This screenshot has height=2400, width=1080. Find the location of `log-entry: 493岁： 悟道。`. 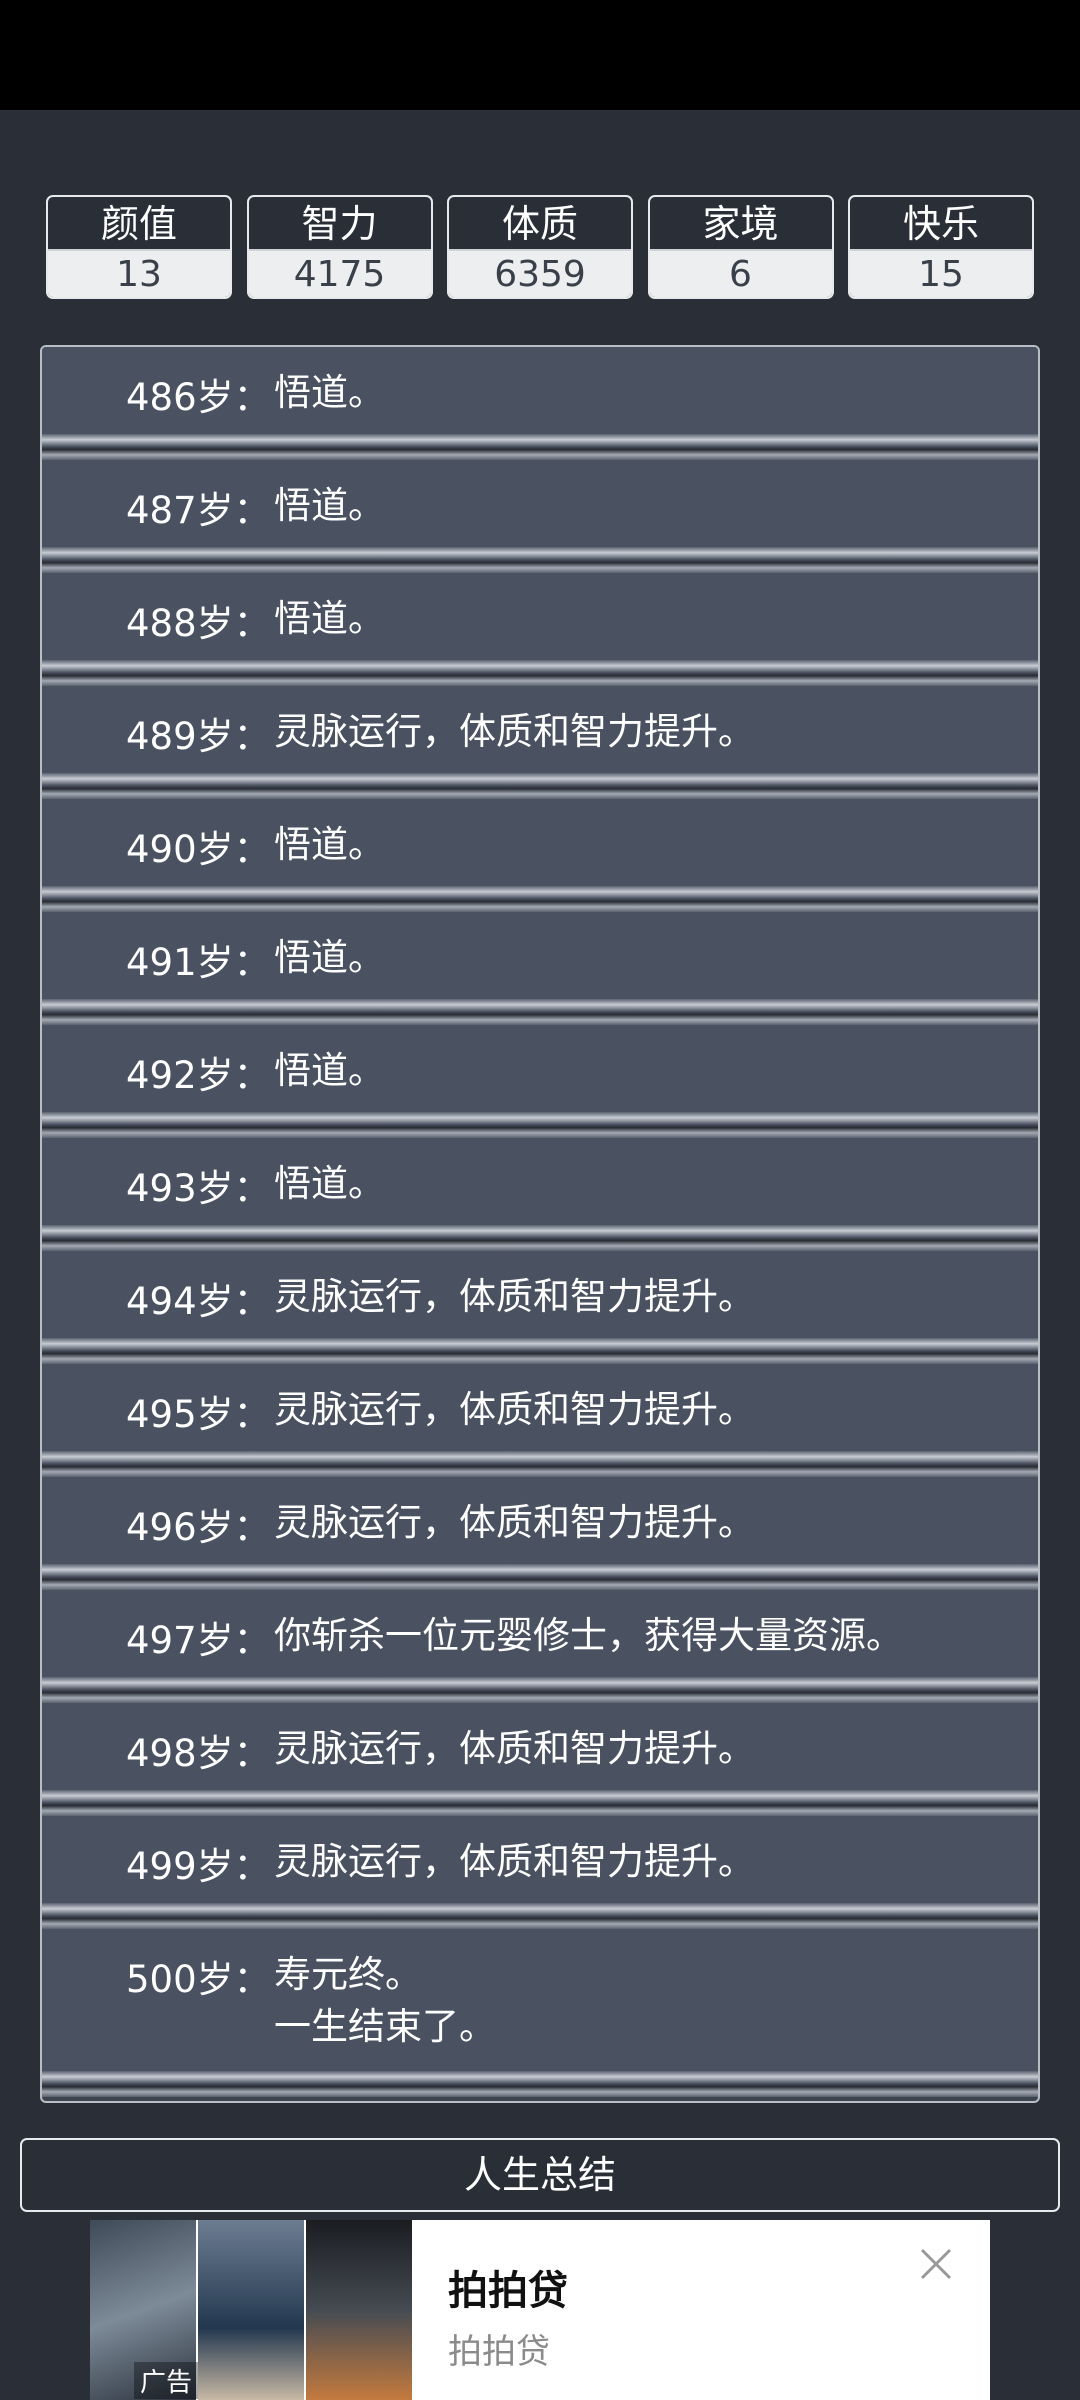

log-entry: 493岁： 悟道。 is located at coordinates (540, 1194).